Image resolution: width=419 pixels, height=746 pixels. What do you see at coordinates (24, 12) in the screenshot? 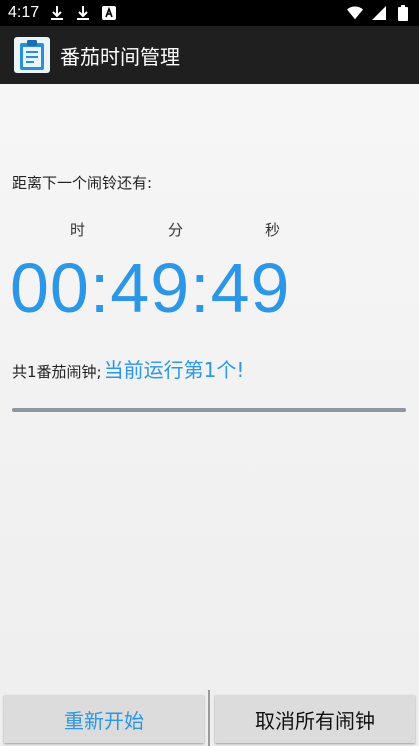
I see `status-time: 4:17` at bounding box center [24, 12].